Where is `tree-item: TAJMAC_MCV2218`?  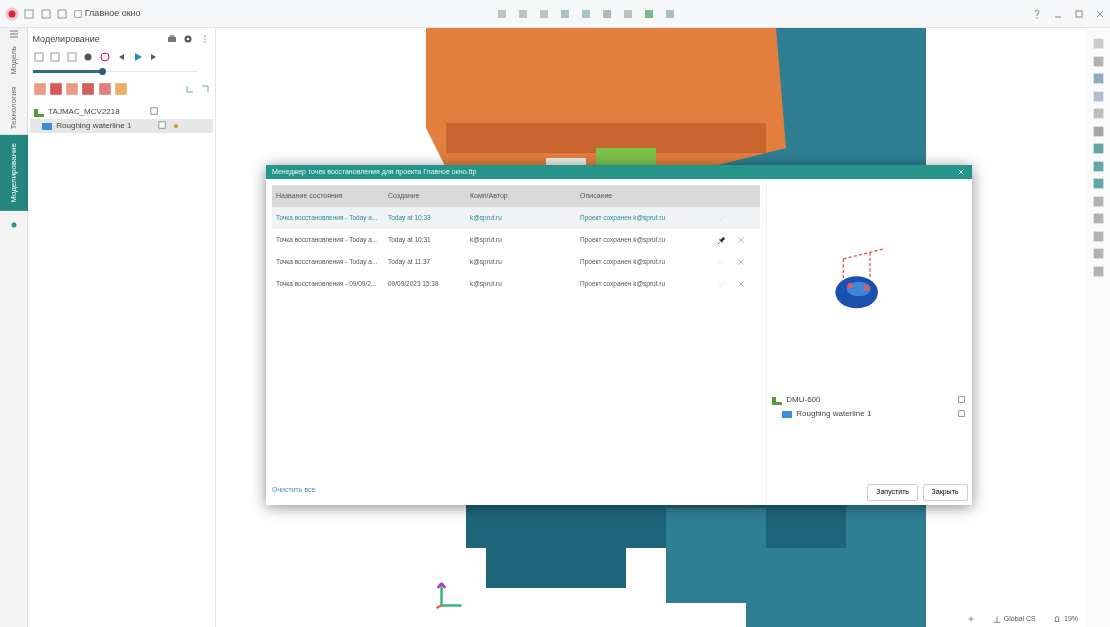 tree-item: TAJMAC_MCV2218 is located at coordinates (121, 111).